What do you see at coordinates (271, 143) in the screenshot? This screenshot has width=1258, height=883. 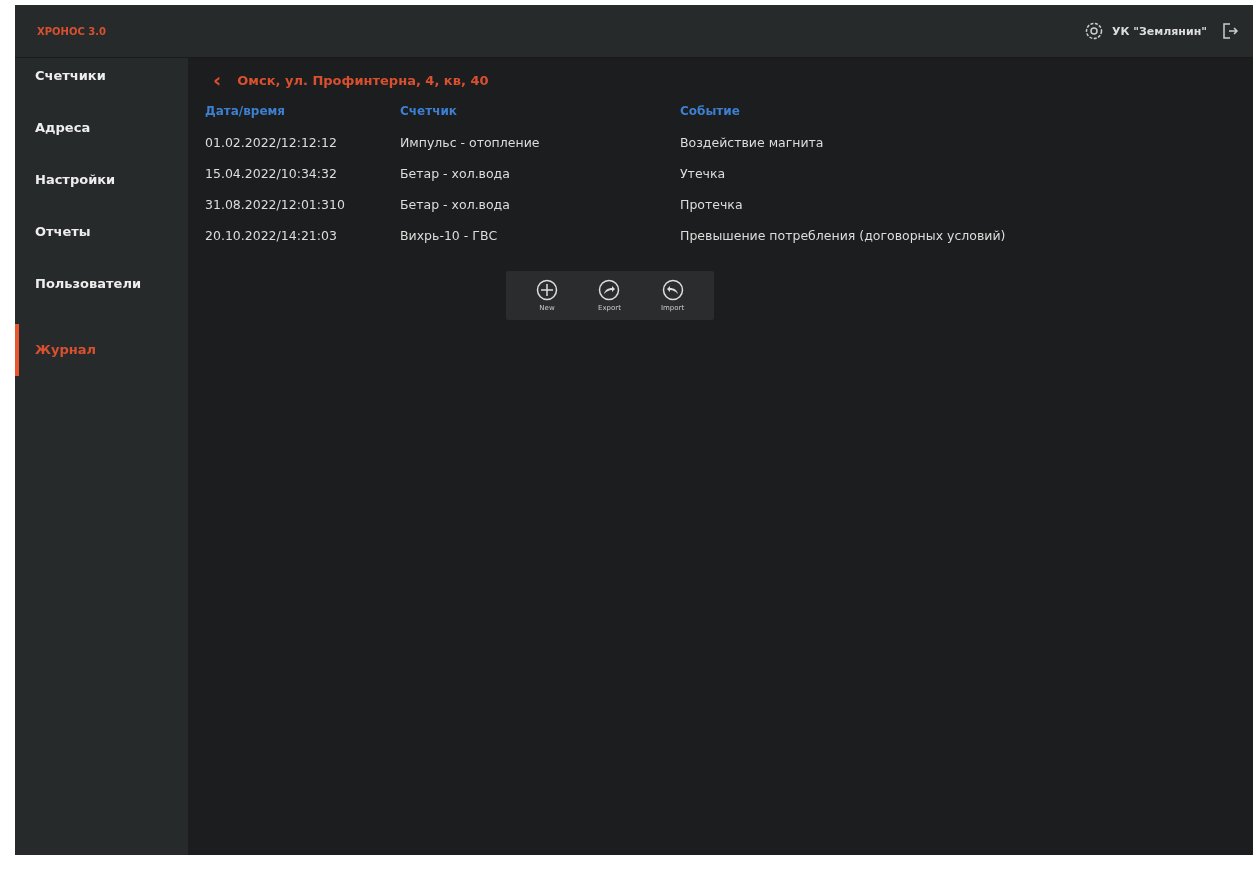 I see `table-cell-text: 01.02.2022/12:12:12` at bounding box center [271, 143].